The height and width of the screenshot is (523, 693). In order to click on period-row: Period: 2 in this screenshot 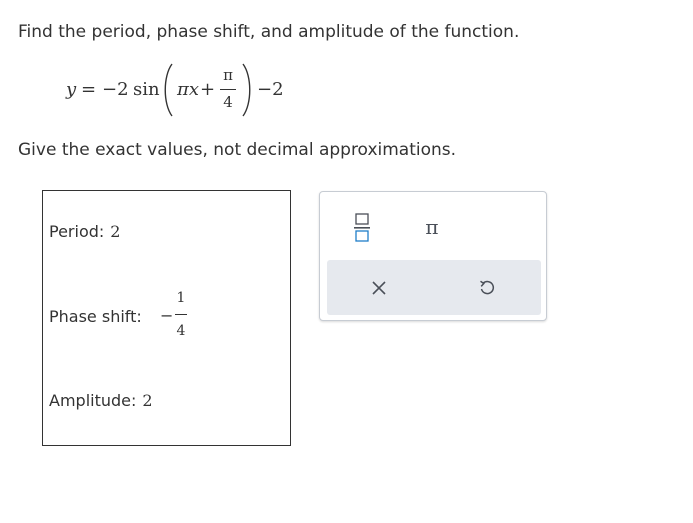, I will do `click(84, 232)`.